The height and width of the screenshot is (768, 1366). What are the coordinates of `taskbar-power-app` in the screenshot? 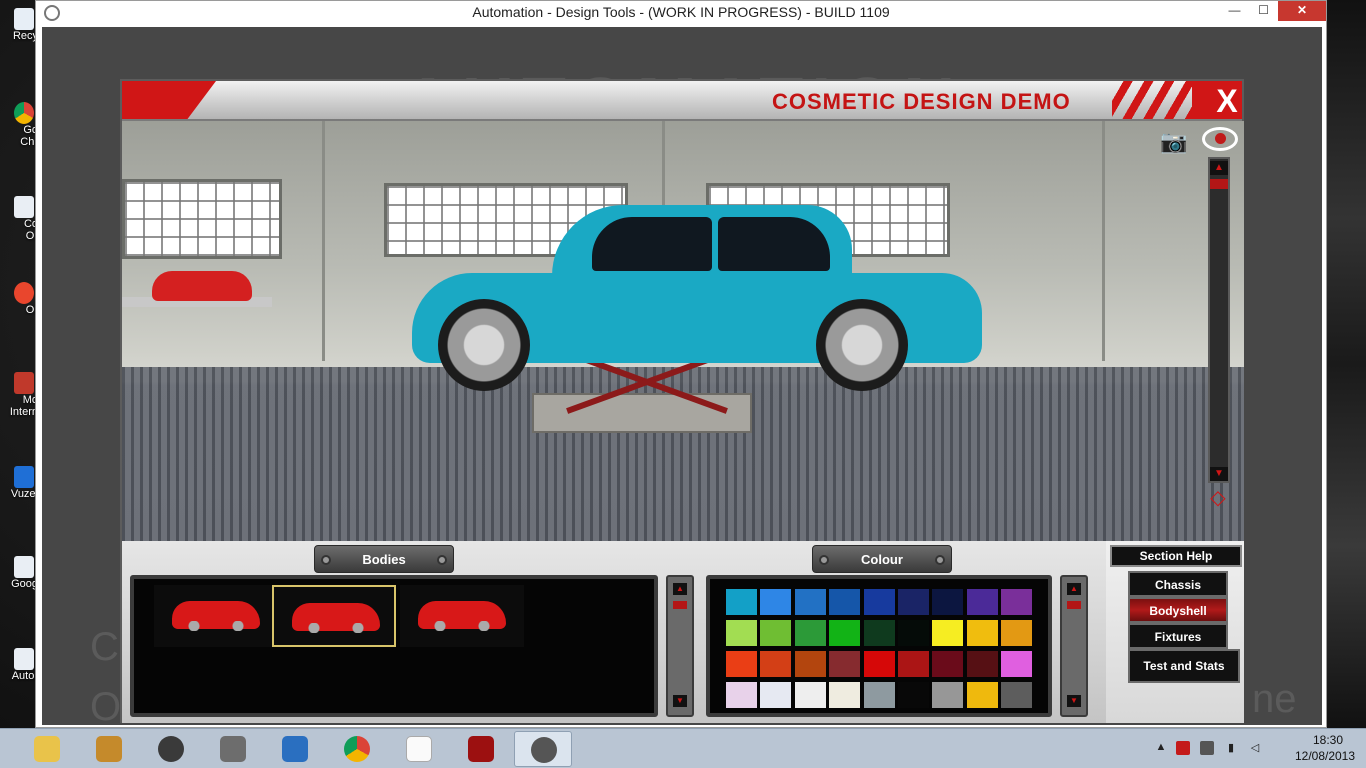 It's located at (481, 749).